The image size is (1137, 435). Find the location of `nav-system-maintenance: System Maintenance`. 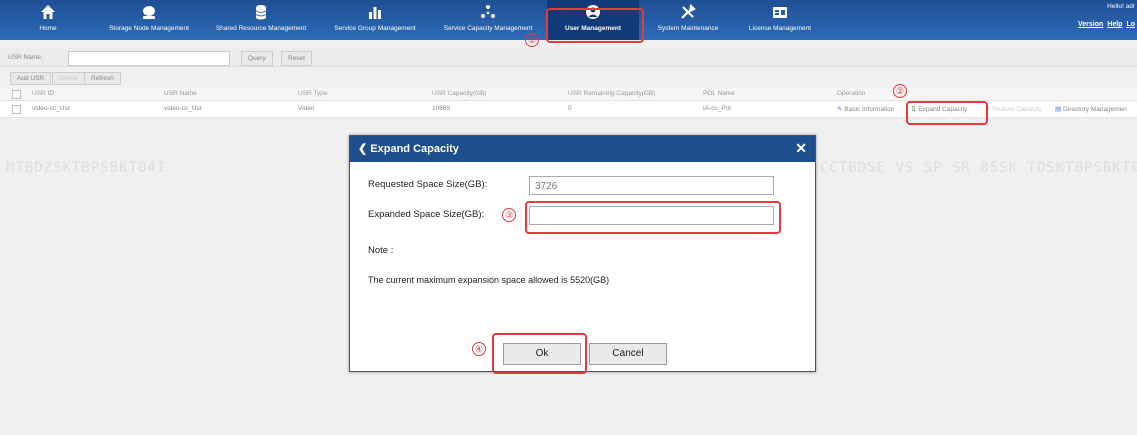

nav-system-maintenance: System Maintenance is located at coordinates (688, 20).